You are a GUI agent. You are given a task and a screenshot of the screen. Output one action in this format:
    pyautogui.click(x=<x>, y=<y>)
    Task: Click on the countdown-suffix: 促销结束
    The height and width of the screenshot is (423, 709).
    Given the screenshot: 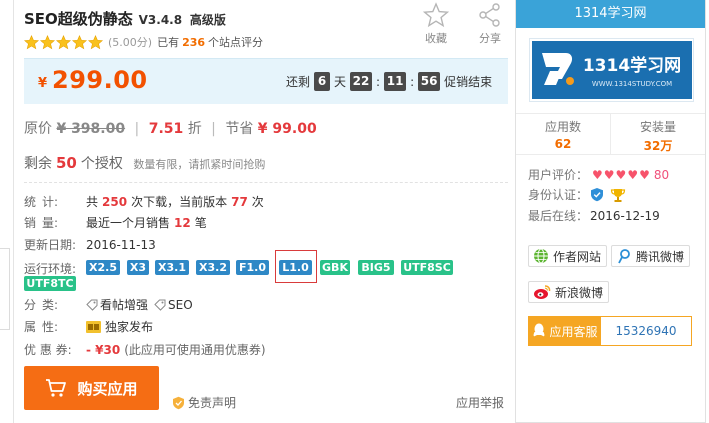 What is the action you would take?
    pyautogui.click(x=468, y=82)
    